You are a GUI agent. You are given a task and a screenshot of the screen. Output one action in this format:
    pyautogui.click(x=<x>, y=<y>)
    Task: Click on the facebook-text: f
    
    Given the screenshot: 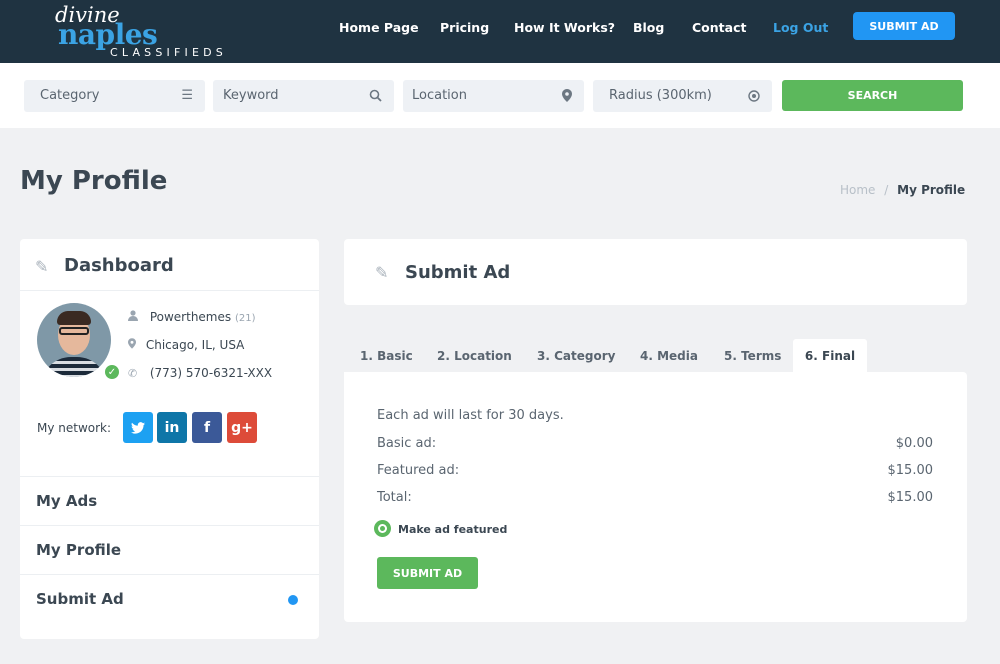 What is the action you would take?
    pyautogui.click(x=207, y=427)
    